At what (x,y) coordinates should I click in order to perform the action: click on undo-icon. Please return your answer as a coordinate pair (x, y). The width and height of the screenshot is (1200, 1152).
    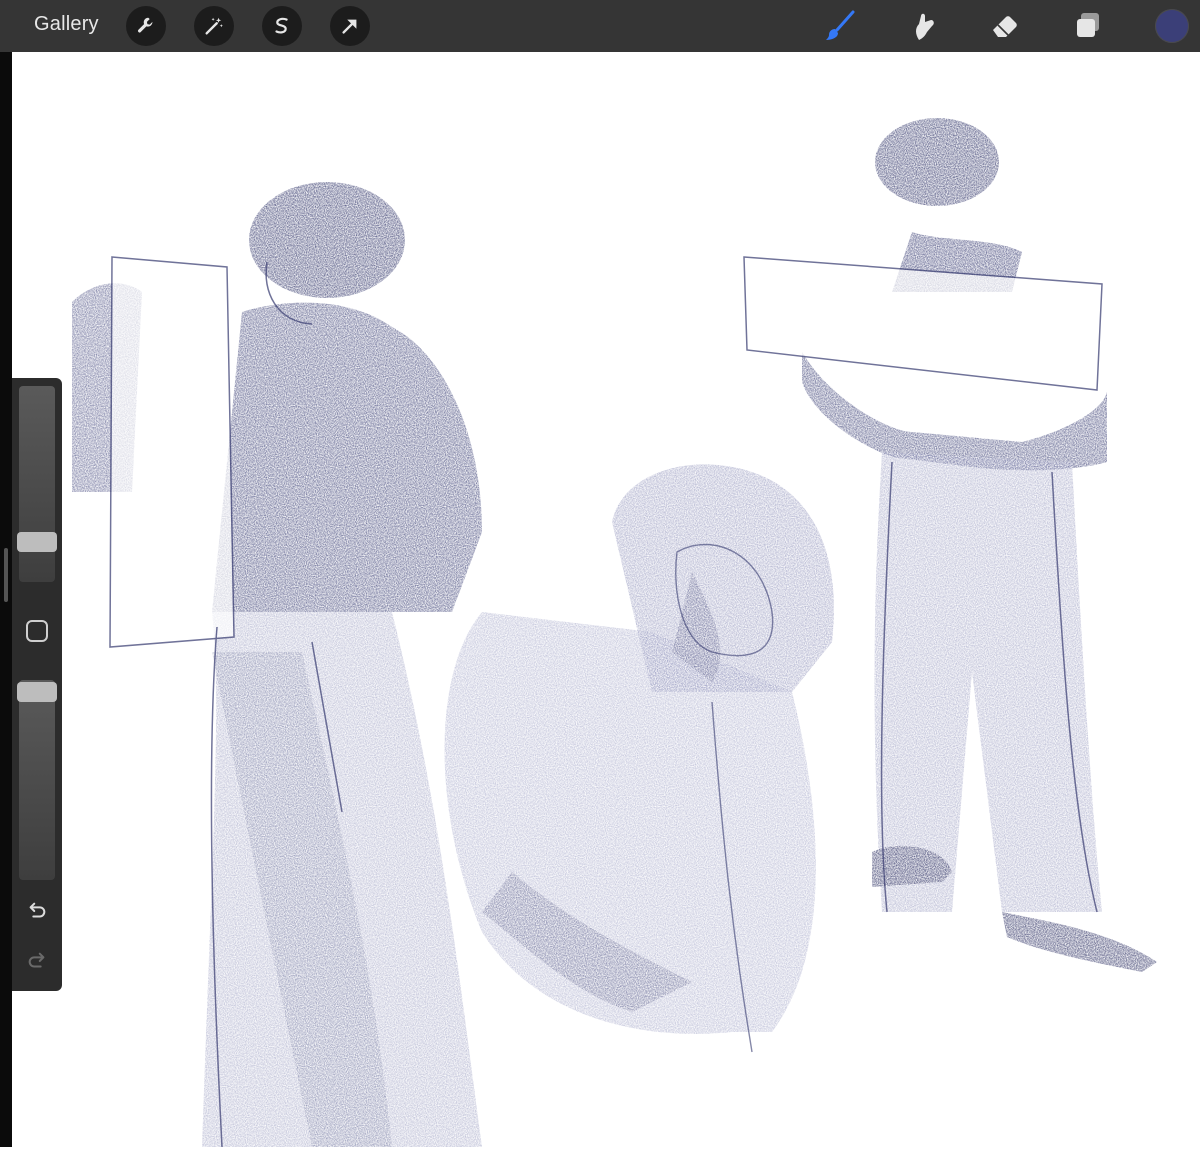
    Looking at the image, I should click on (37, 911).